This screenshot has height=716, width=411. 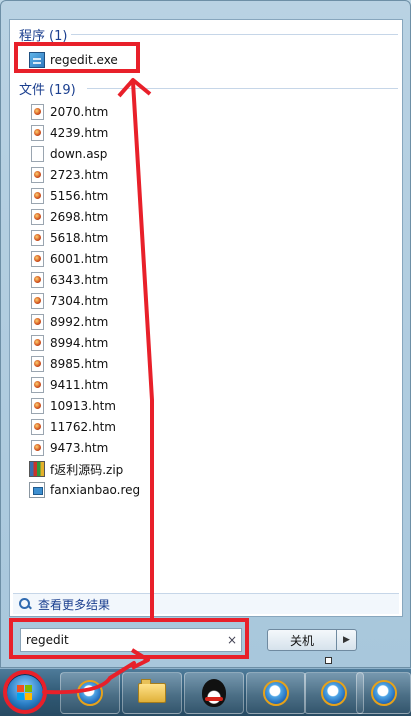 What do you see at coordinates (206, 603) in the screenshot?
I see `see-more-results-link: 查看更多结果` at bounding box center [206, 603].